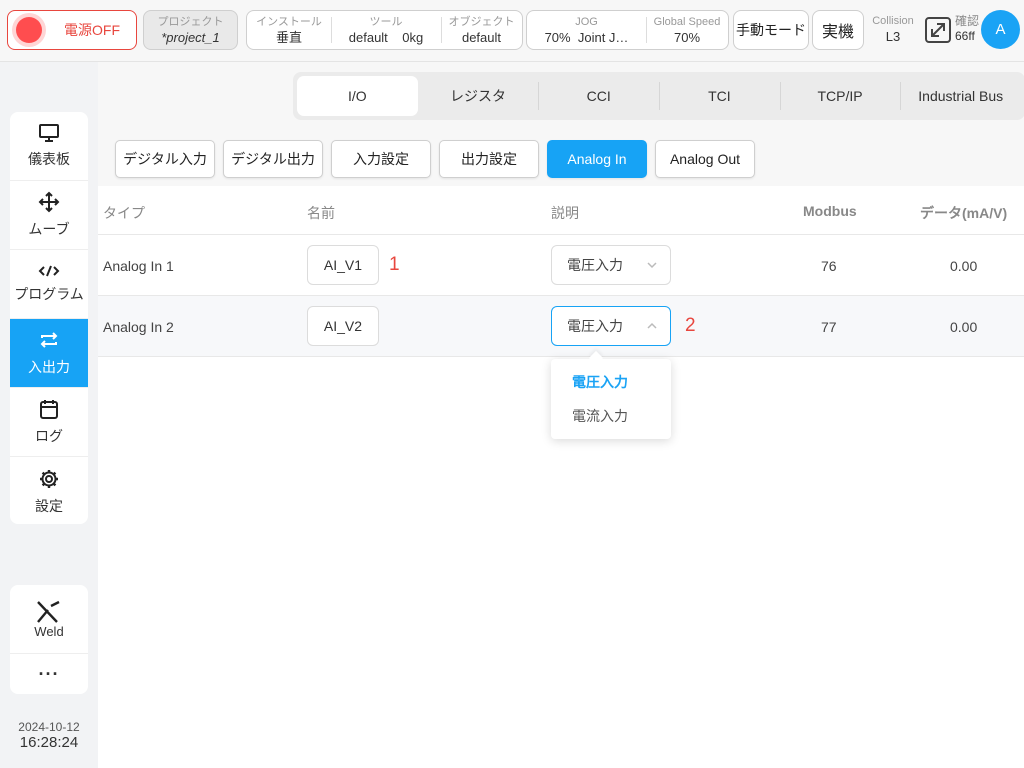 This screenshot has width=1024, height=768. I want to click on sidebar: 儀表板 ムーブ プログラム 入出力 ログ 設定, so click(49, 318).